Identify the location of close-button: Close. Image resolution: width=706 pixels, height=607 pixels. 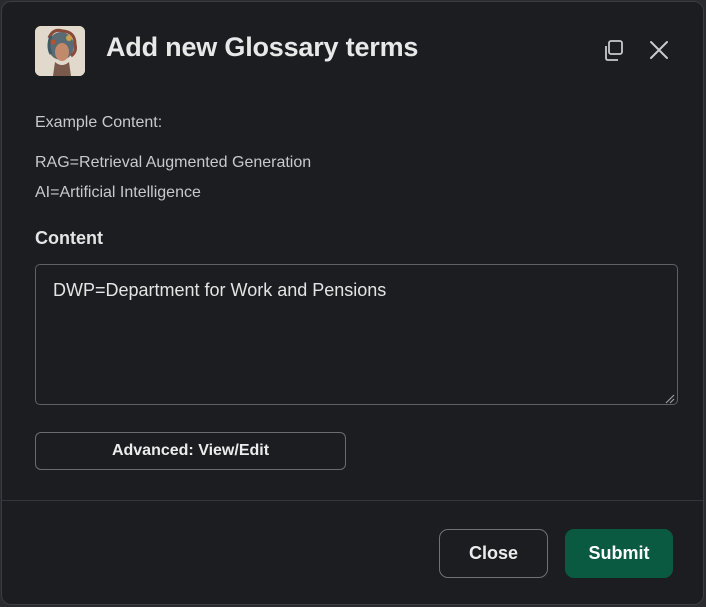
(493, 553).